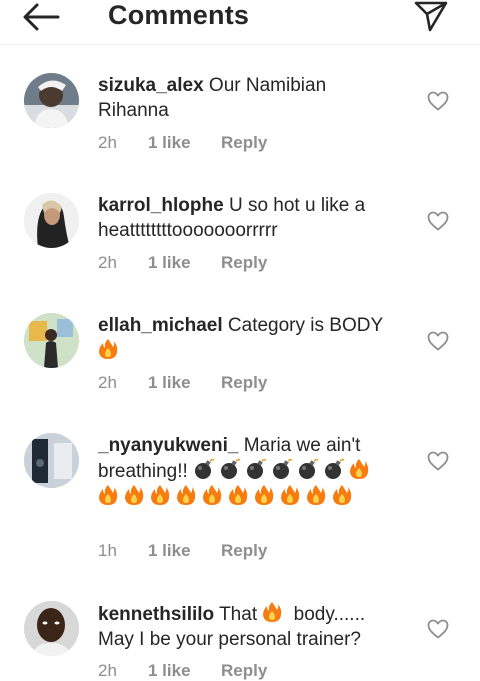  Describe the element at coordinates (238, 614) in the screenshot. I see `comment-body-start: That` at that location.